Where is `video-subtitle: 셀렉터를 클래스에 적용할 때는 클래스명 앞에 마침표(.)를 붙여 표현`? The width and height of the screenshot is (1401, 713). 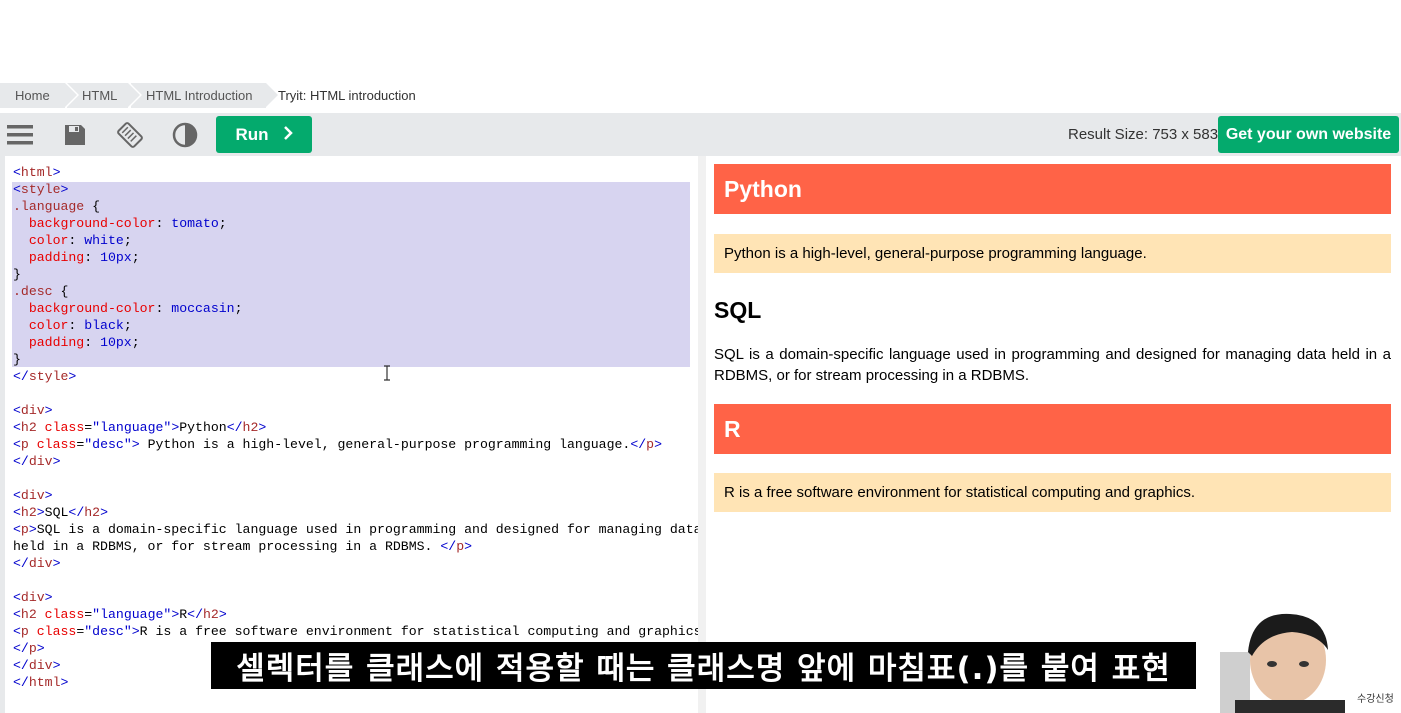 video-subtitle: 셀렉터를 클래스에 적용할 때는 클래스명 앞에 마침표(.)를 붙여 표현 is located at coordinates (703, 665).